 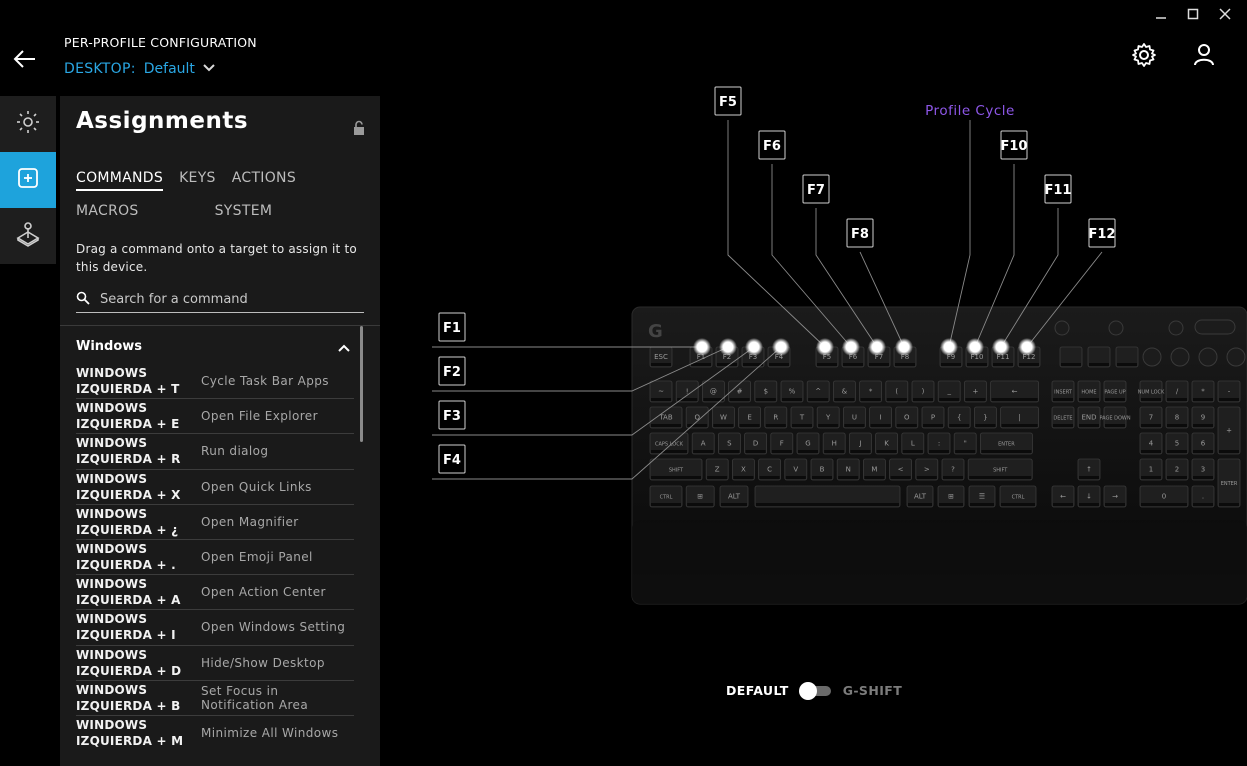 I want to click on sidebar-item-lighting, so click(x=28, y=124).